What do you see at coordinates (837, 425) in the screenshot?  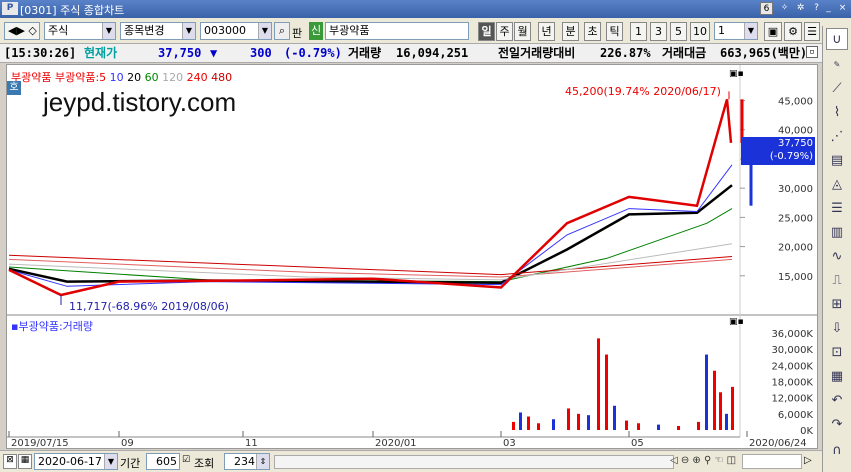 I see `redo-icon: ↷` at bounding box center [837, 425].